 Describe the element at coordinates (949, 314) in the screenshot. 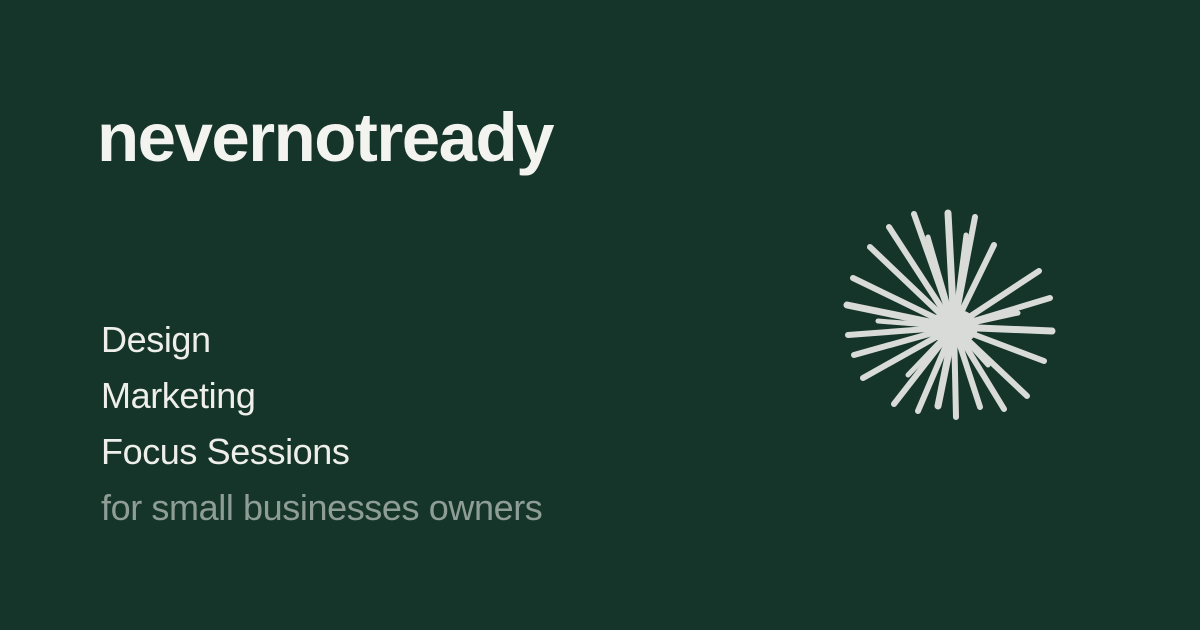

I see `starburst-icon` at that location.